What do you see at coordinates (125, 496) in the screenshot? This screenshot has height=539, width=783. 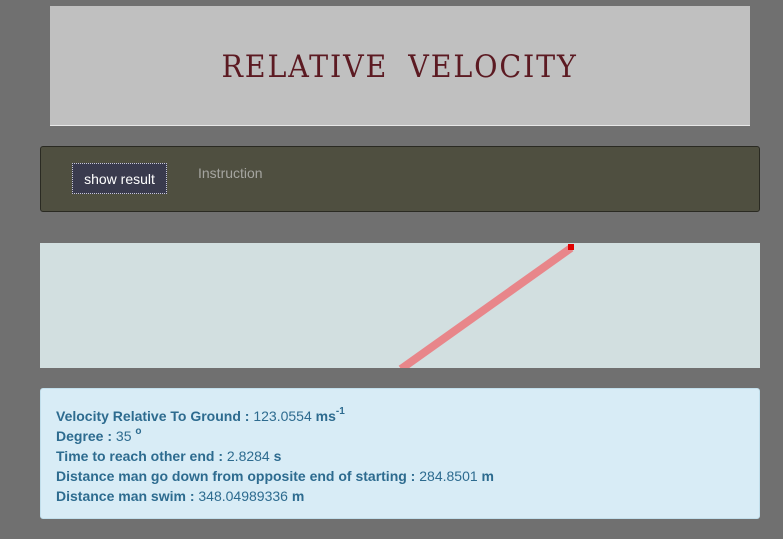 I see `distance-swim-label: Distance man swim :` at bounding box center [125, 496].